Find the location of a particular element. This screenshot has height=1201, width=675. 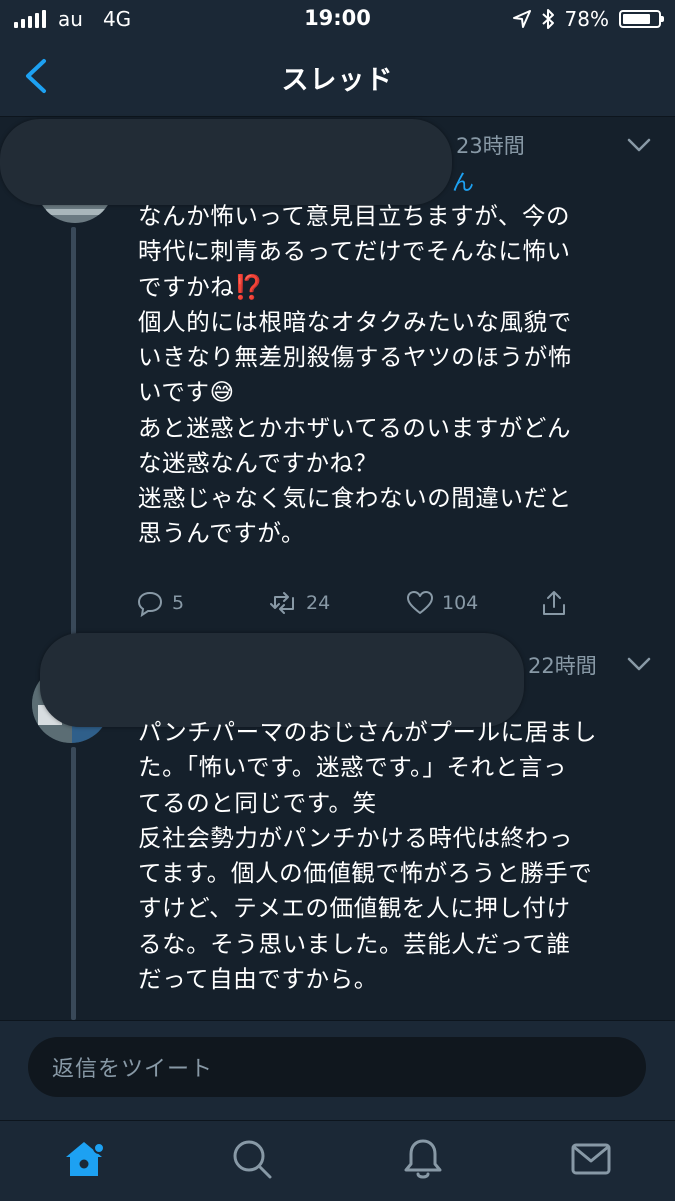

share-icon is located at coordinates (554, 603).